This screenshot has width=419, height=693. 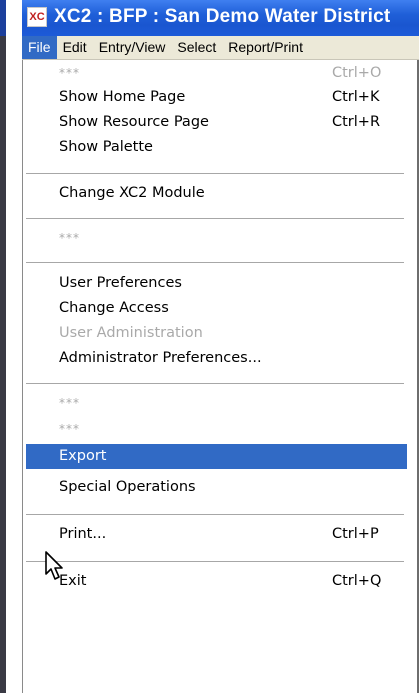 I want to click on title-bar: XC XC2 : BFP : San Demo Water District, so click(x=220, y=18).